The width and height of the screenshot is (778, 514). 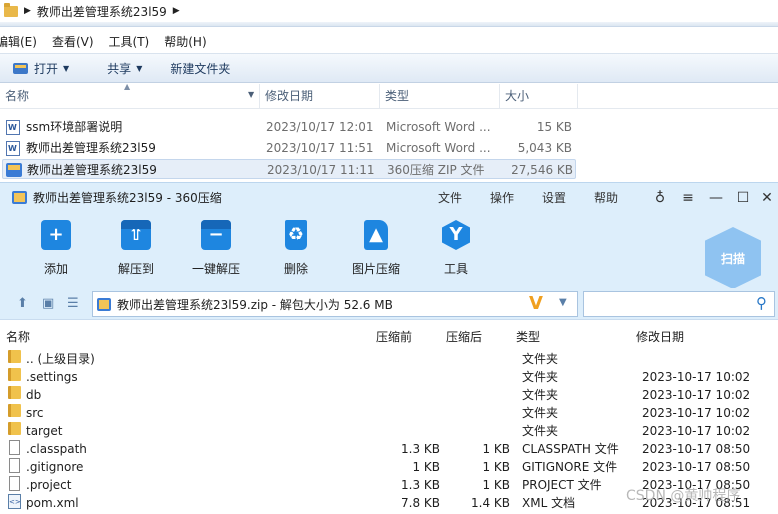 What do you see at coordinates (73, 303) in the screenshot?
I see `list-view-icon: ☰` at bounding box center [73, 303].